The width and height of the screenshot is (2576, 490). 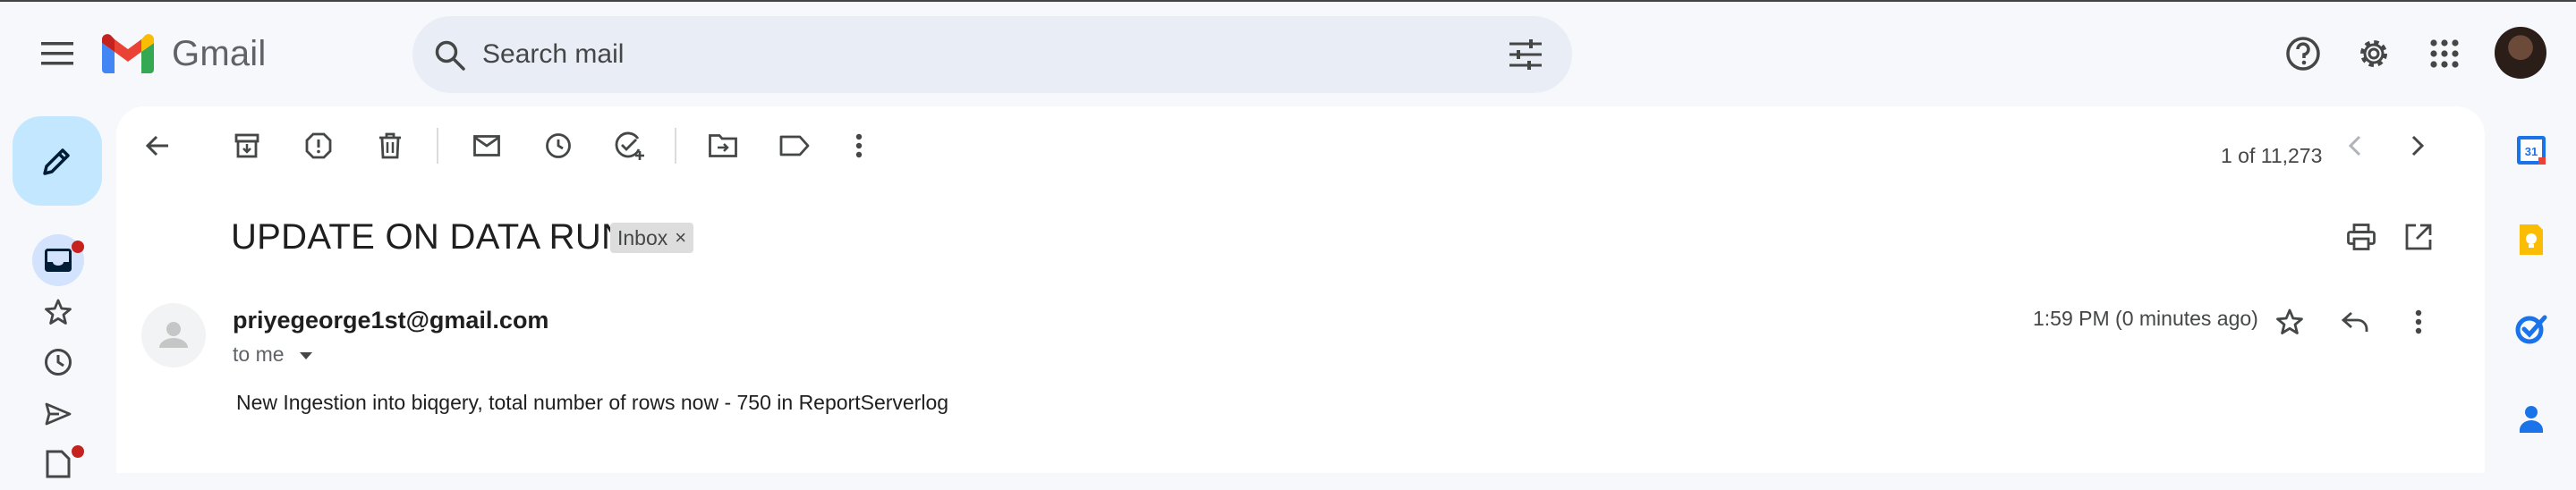 I want to click on search-options-icon, so click(x=1525, y=55).